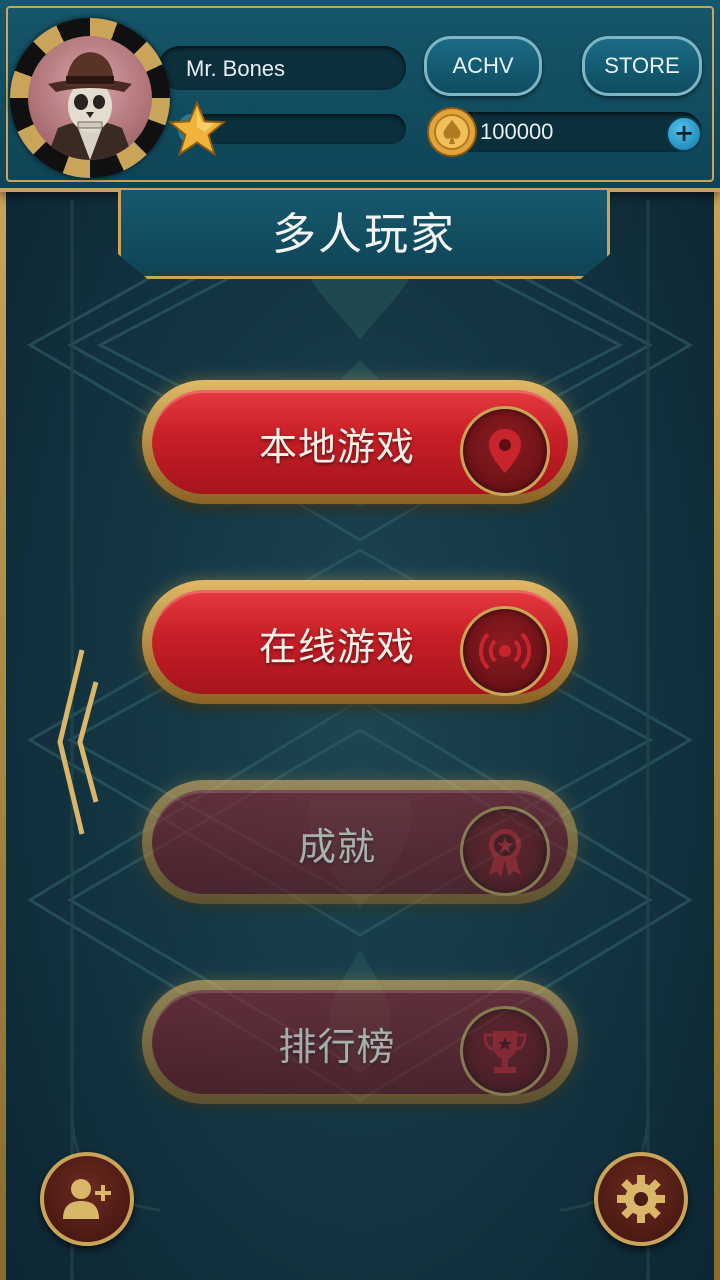 Image resolution: width=720 pixels, height=1280 pixels. I want to click on star-icon, so click(197, 128).